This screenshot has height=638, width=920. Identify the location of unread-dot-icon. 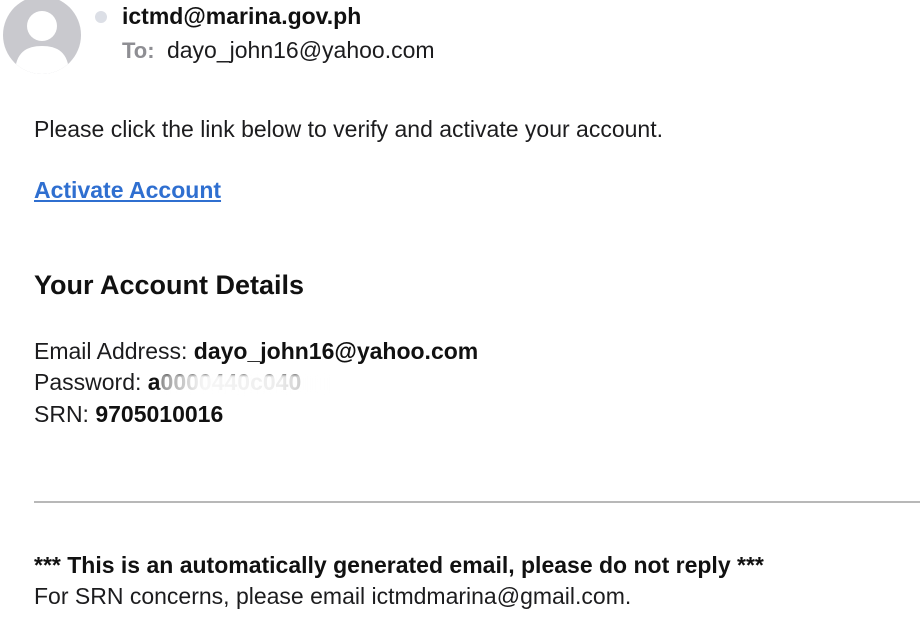
(101, 17).